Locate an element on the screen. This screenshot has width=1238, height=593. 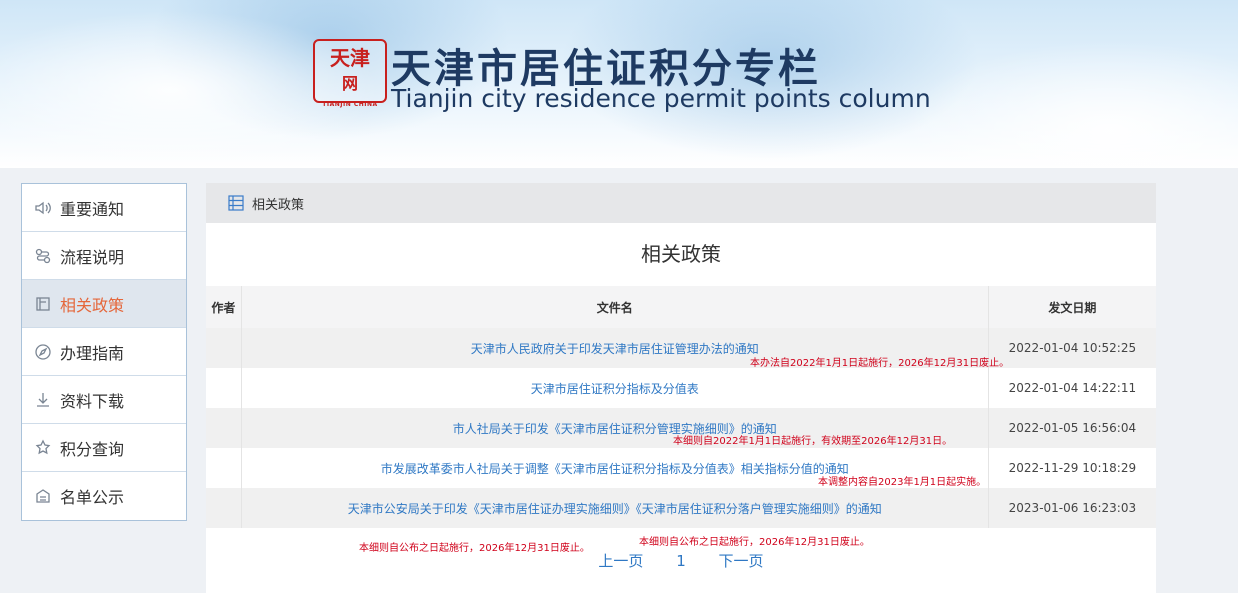
tianjin-seal-logo: 天津 网 is located at coordinates (350, 71).